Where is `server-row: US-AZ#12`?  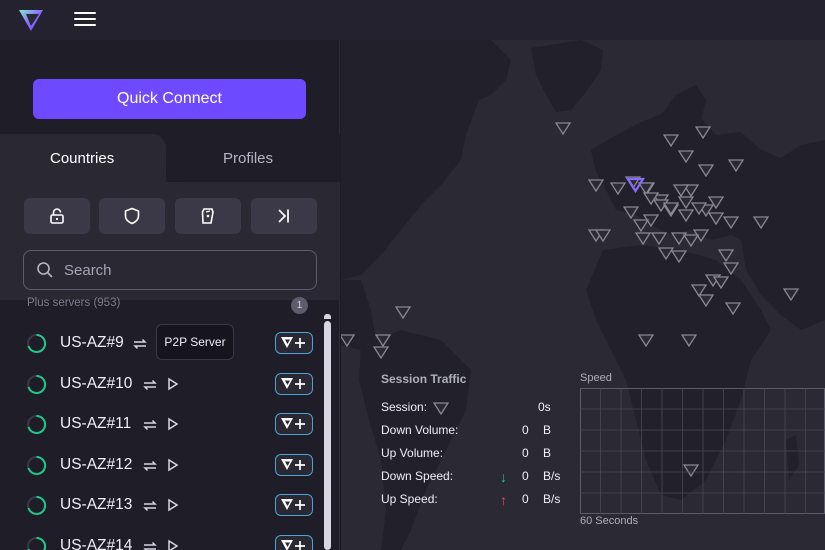
server-row: US-AZ#12 is located at coordinates (160, 466).